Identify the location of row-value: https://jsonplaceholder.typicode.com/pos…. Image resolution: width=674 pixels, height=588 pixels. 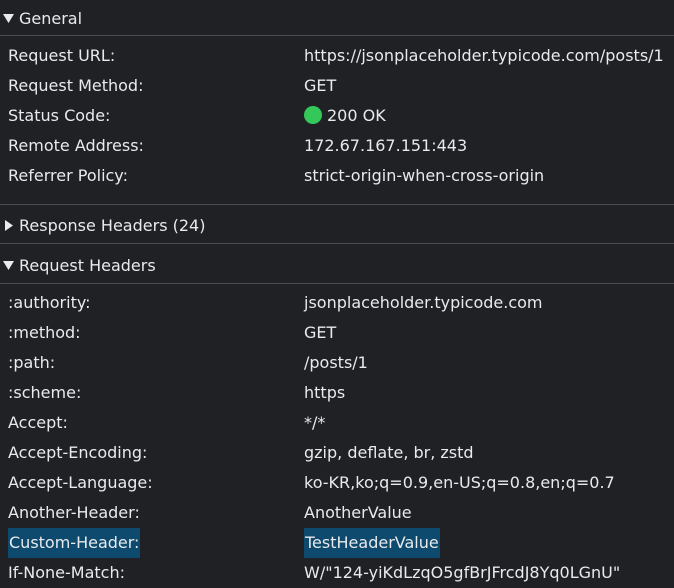
(484, 55).